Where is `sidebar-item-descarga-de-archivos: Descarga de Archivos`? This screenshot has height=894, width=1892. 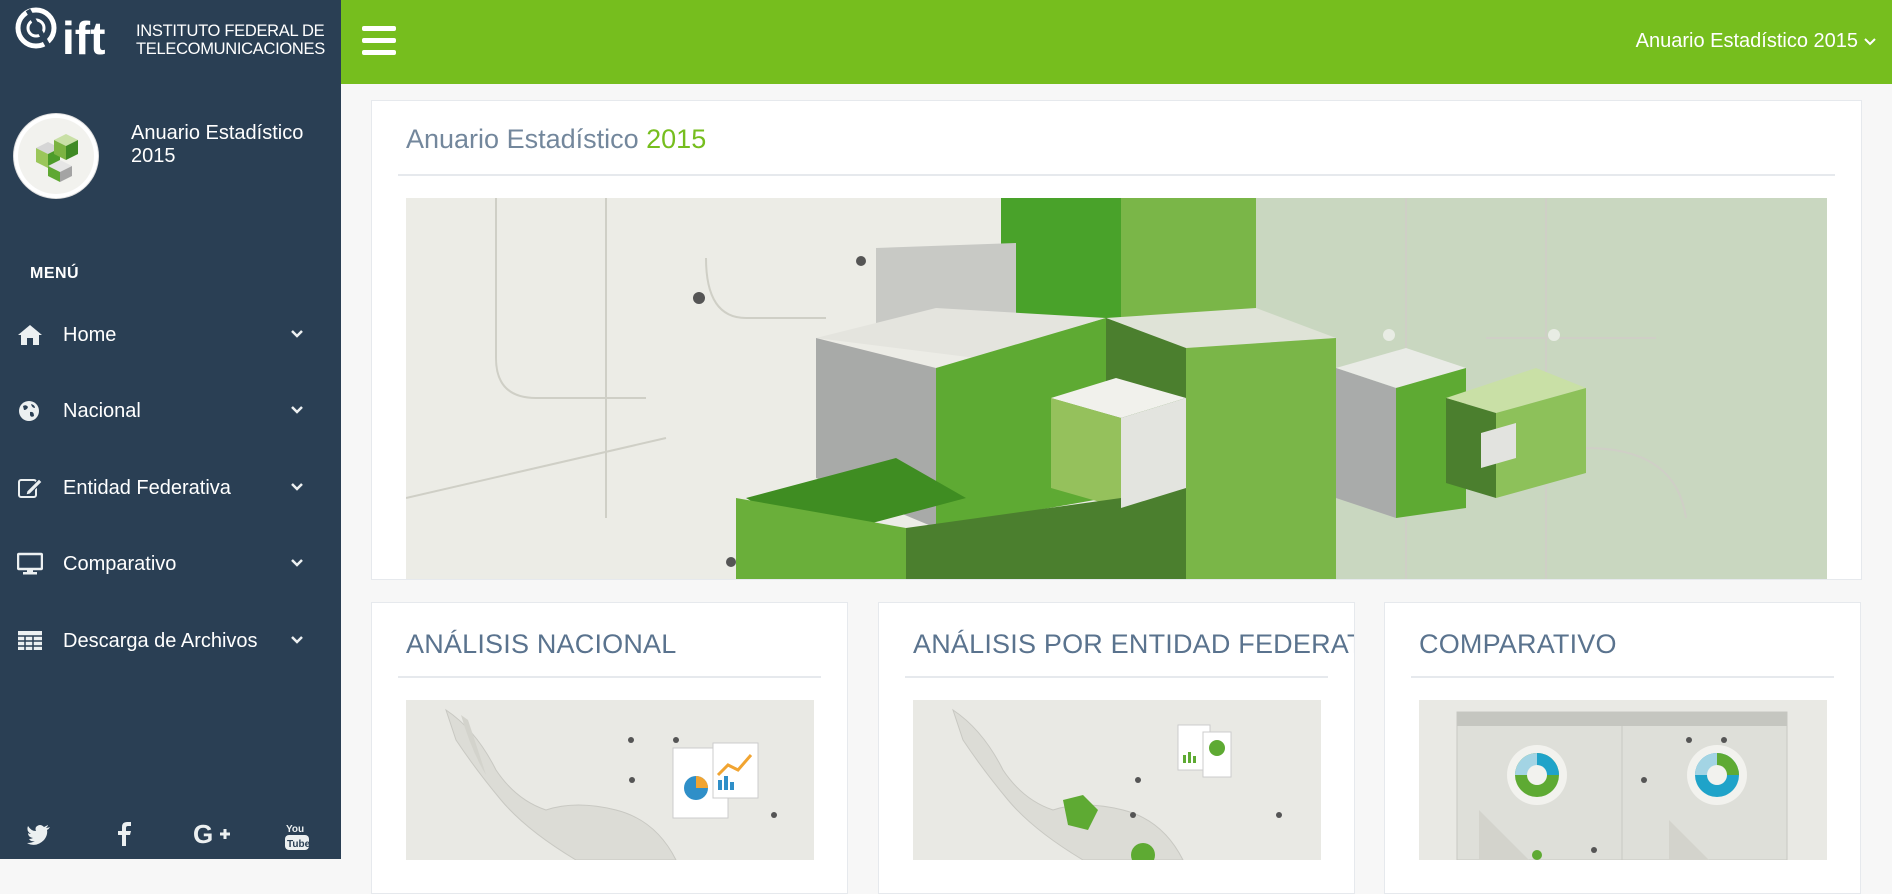
sidebar-item-descarga-de-archivos: Descarga de Archivos is located at coordinates (170, 641).